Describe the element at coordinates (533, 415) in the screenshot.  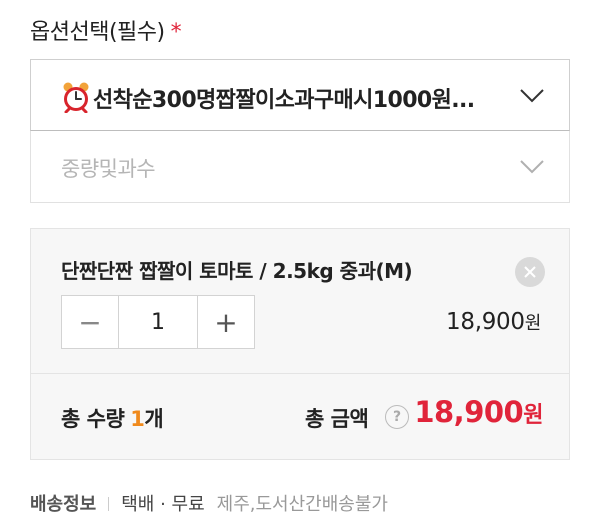
I see `total-amount-unit: 원` at that location.